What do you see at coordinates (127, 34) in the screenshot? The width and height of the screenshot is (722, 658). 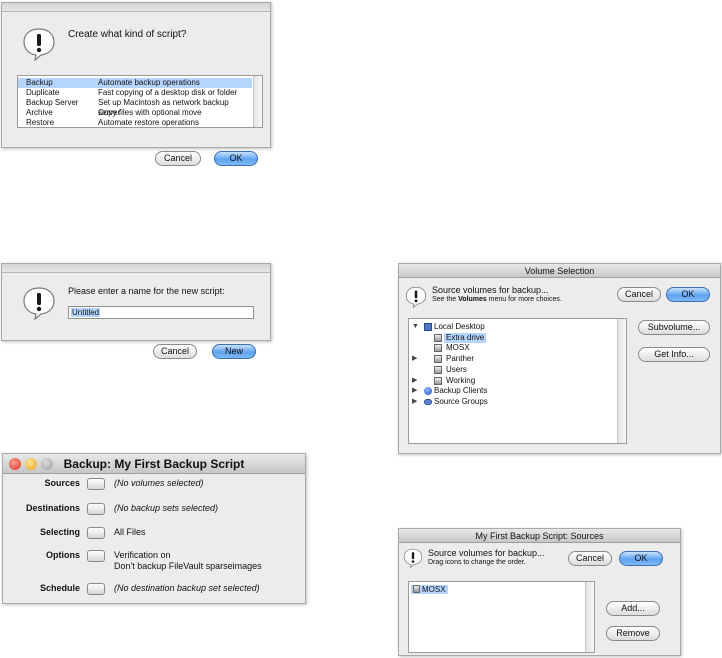 I see `dialog-prompt: Create what kind of script?` at bounding box center [127, 34].